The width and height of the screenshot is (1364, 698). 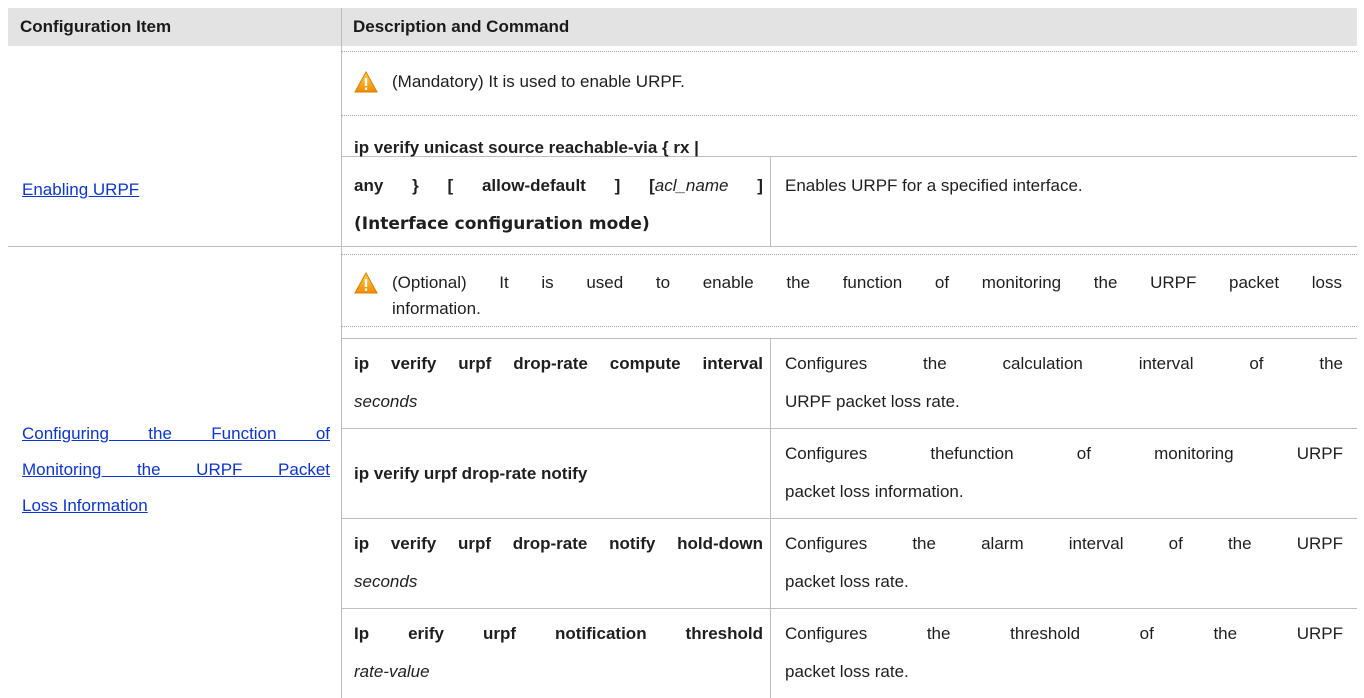 What do you see at coordinates (415, 185) in the screenshot?
I see `command-token: }` at bounding box center [415, 185].